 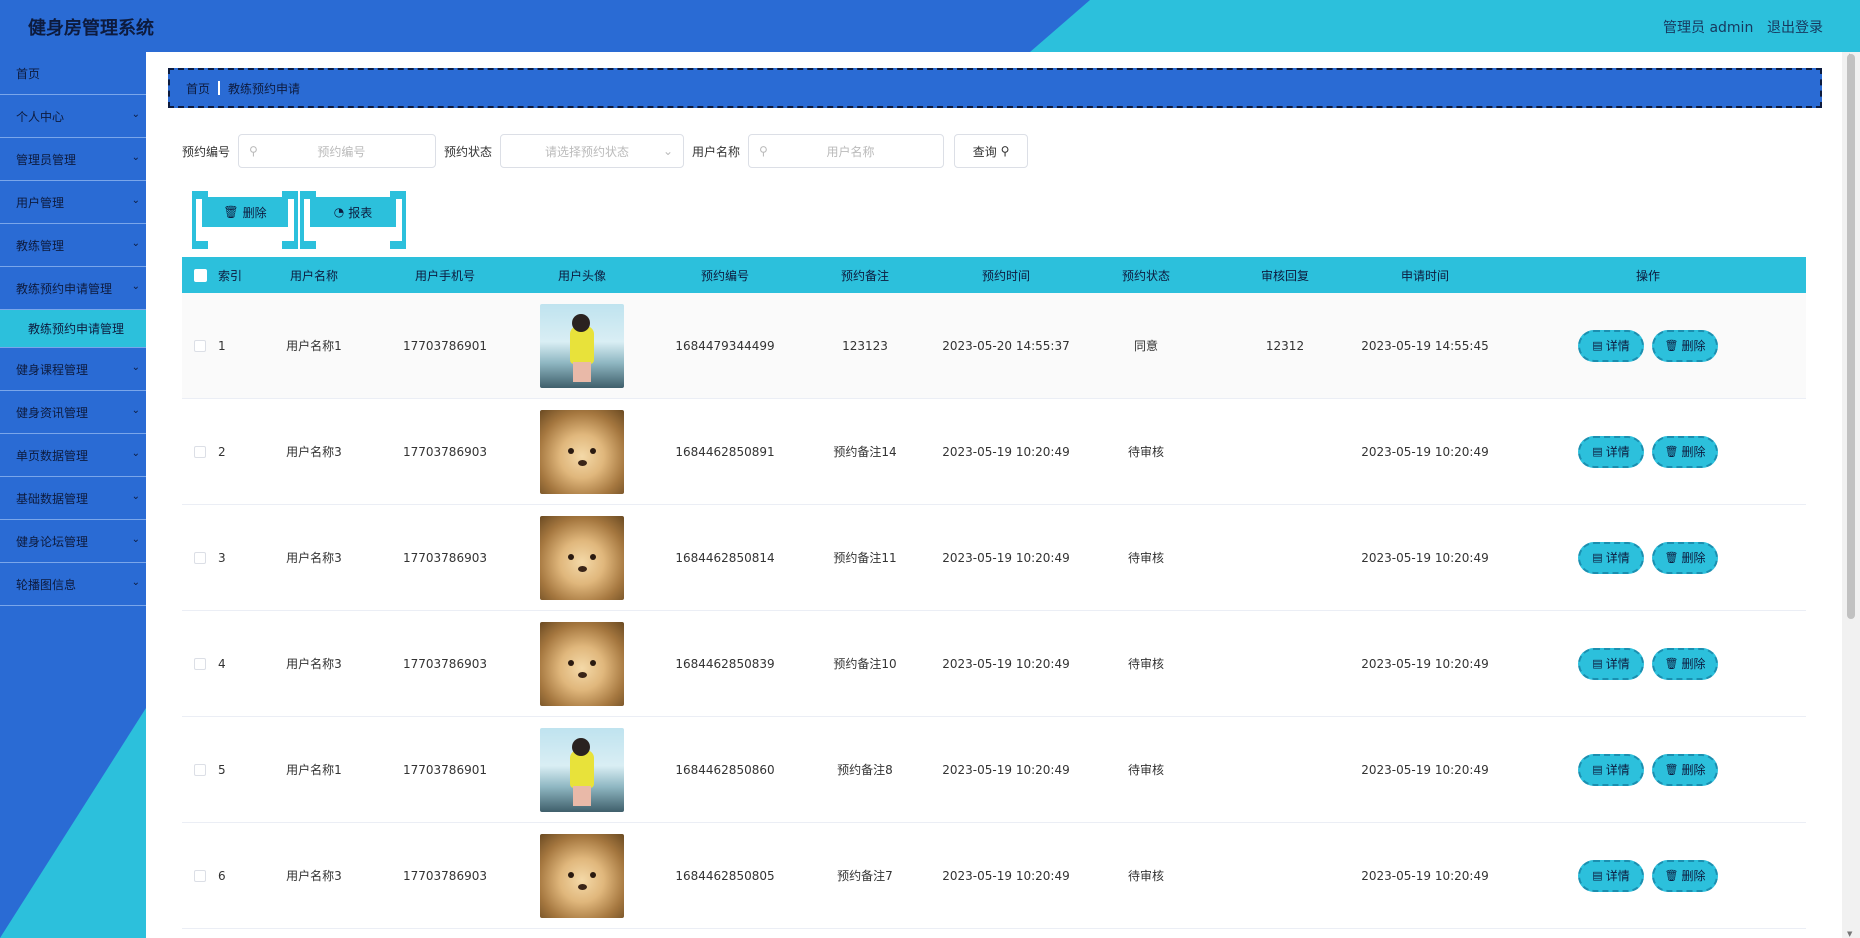 I want to click on column-header: 用户头像, so click(x=581, y=275).